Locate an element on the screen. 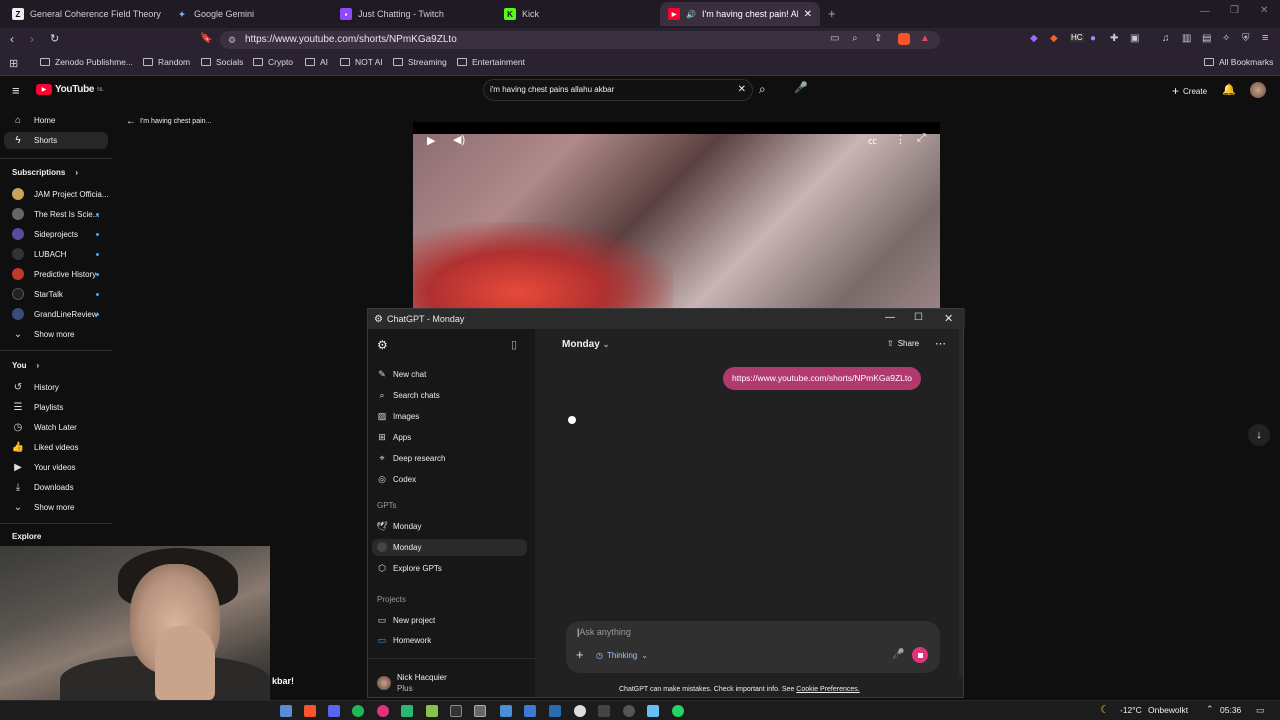  user-profile: Nick Hacquier Plus is located at coordinates (412, 683).